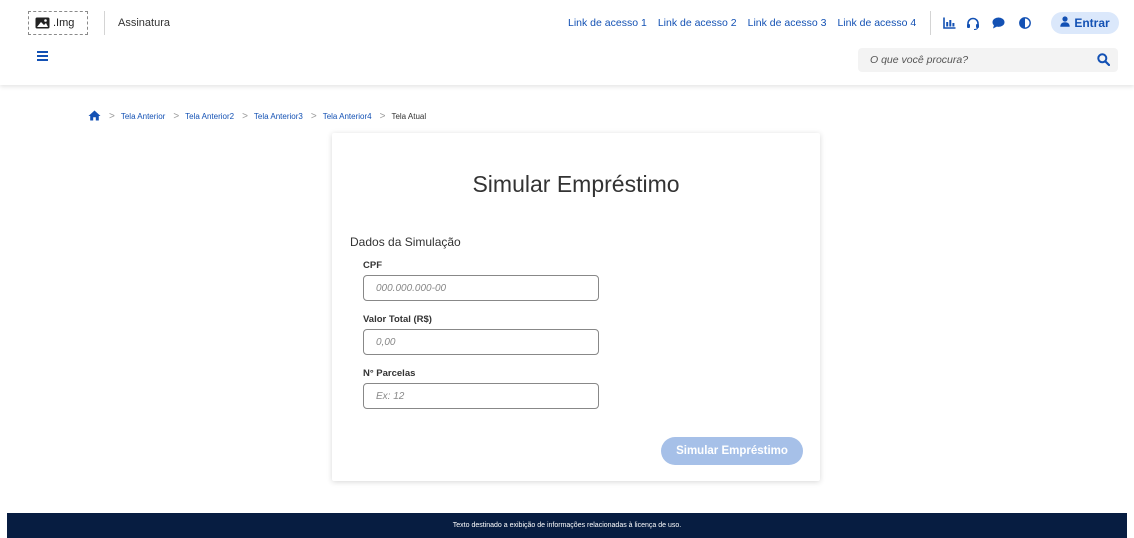  What do you see at coordinates (1092, 23) in the screenshot?
I see `login-label: Entrar` at bounding box center [1092, 23].